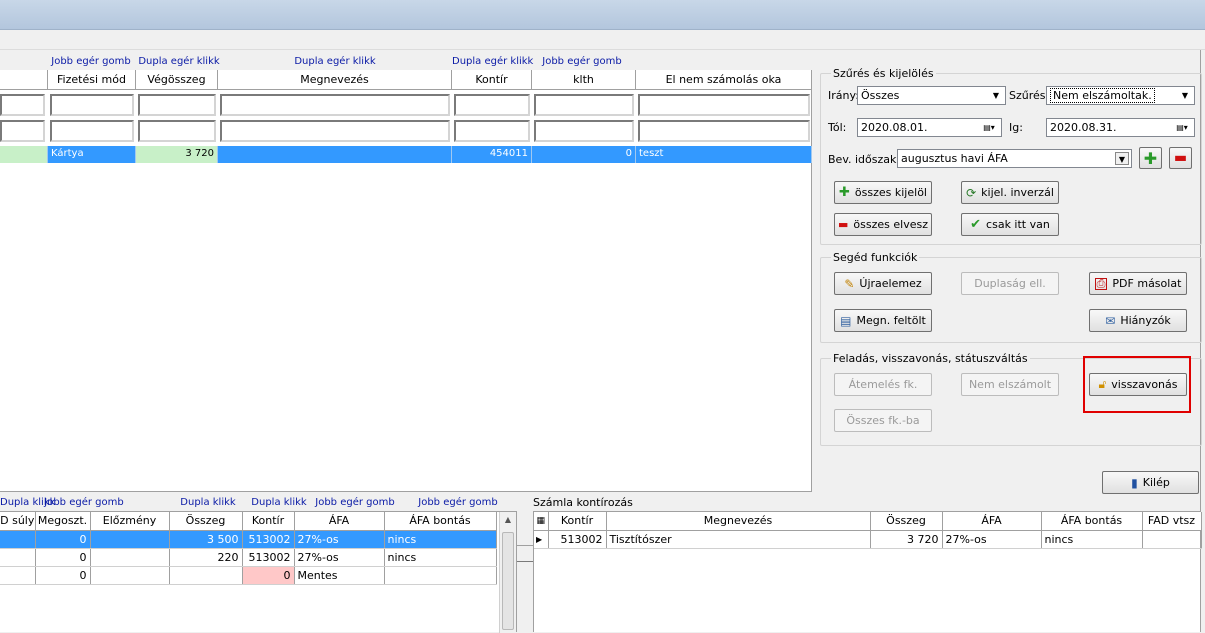 This screenshot has height=633, width=1205. I want to click on remove-period-button: ▬, so click(1180, 158).